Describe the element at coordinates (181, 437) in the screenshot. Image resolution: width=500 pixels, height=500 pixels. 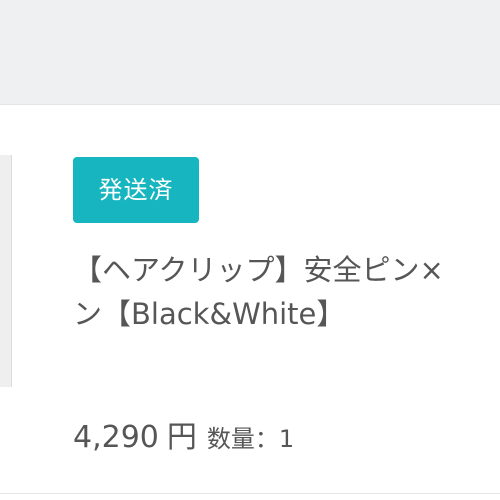
I see `currency-label: 円` at that location.